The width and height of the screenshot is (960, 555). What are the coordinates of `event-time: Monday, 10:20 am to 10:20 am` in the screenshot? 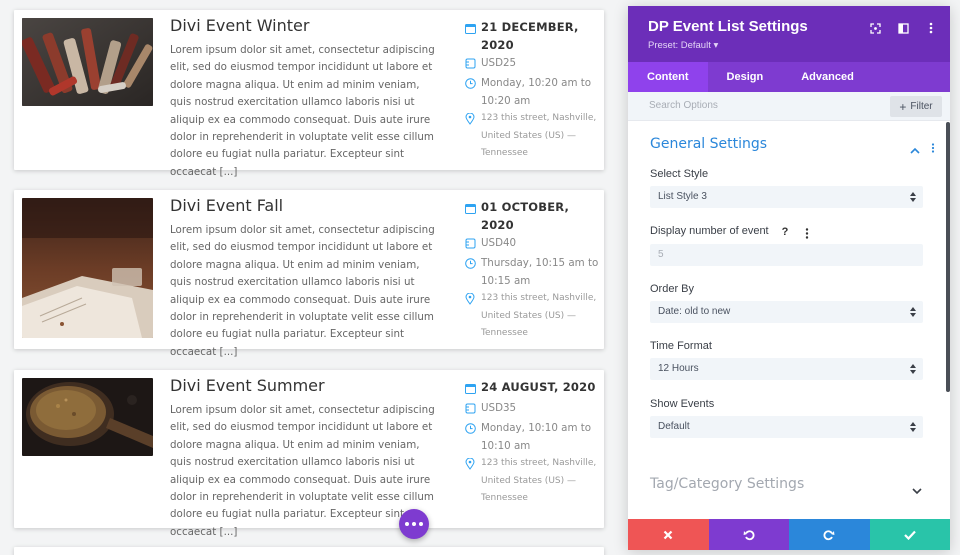 It's located at (533, 92).